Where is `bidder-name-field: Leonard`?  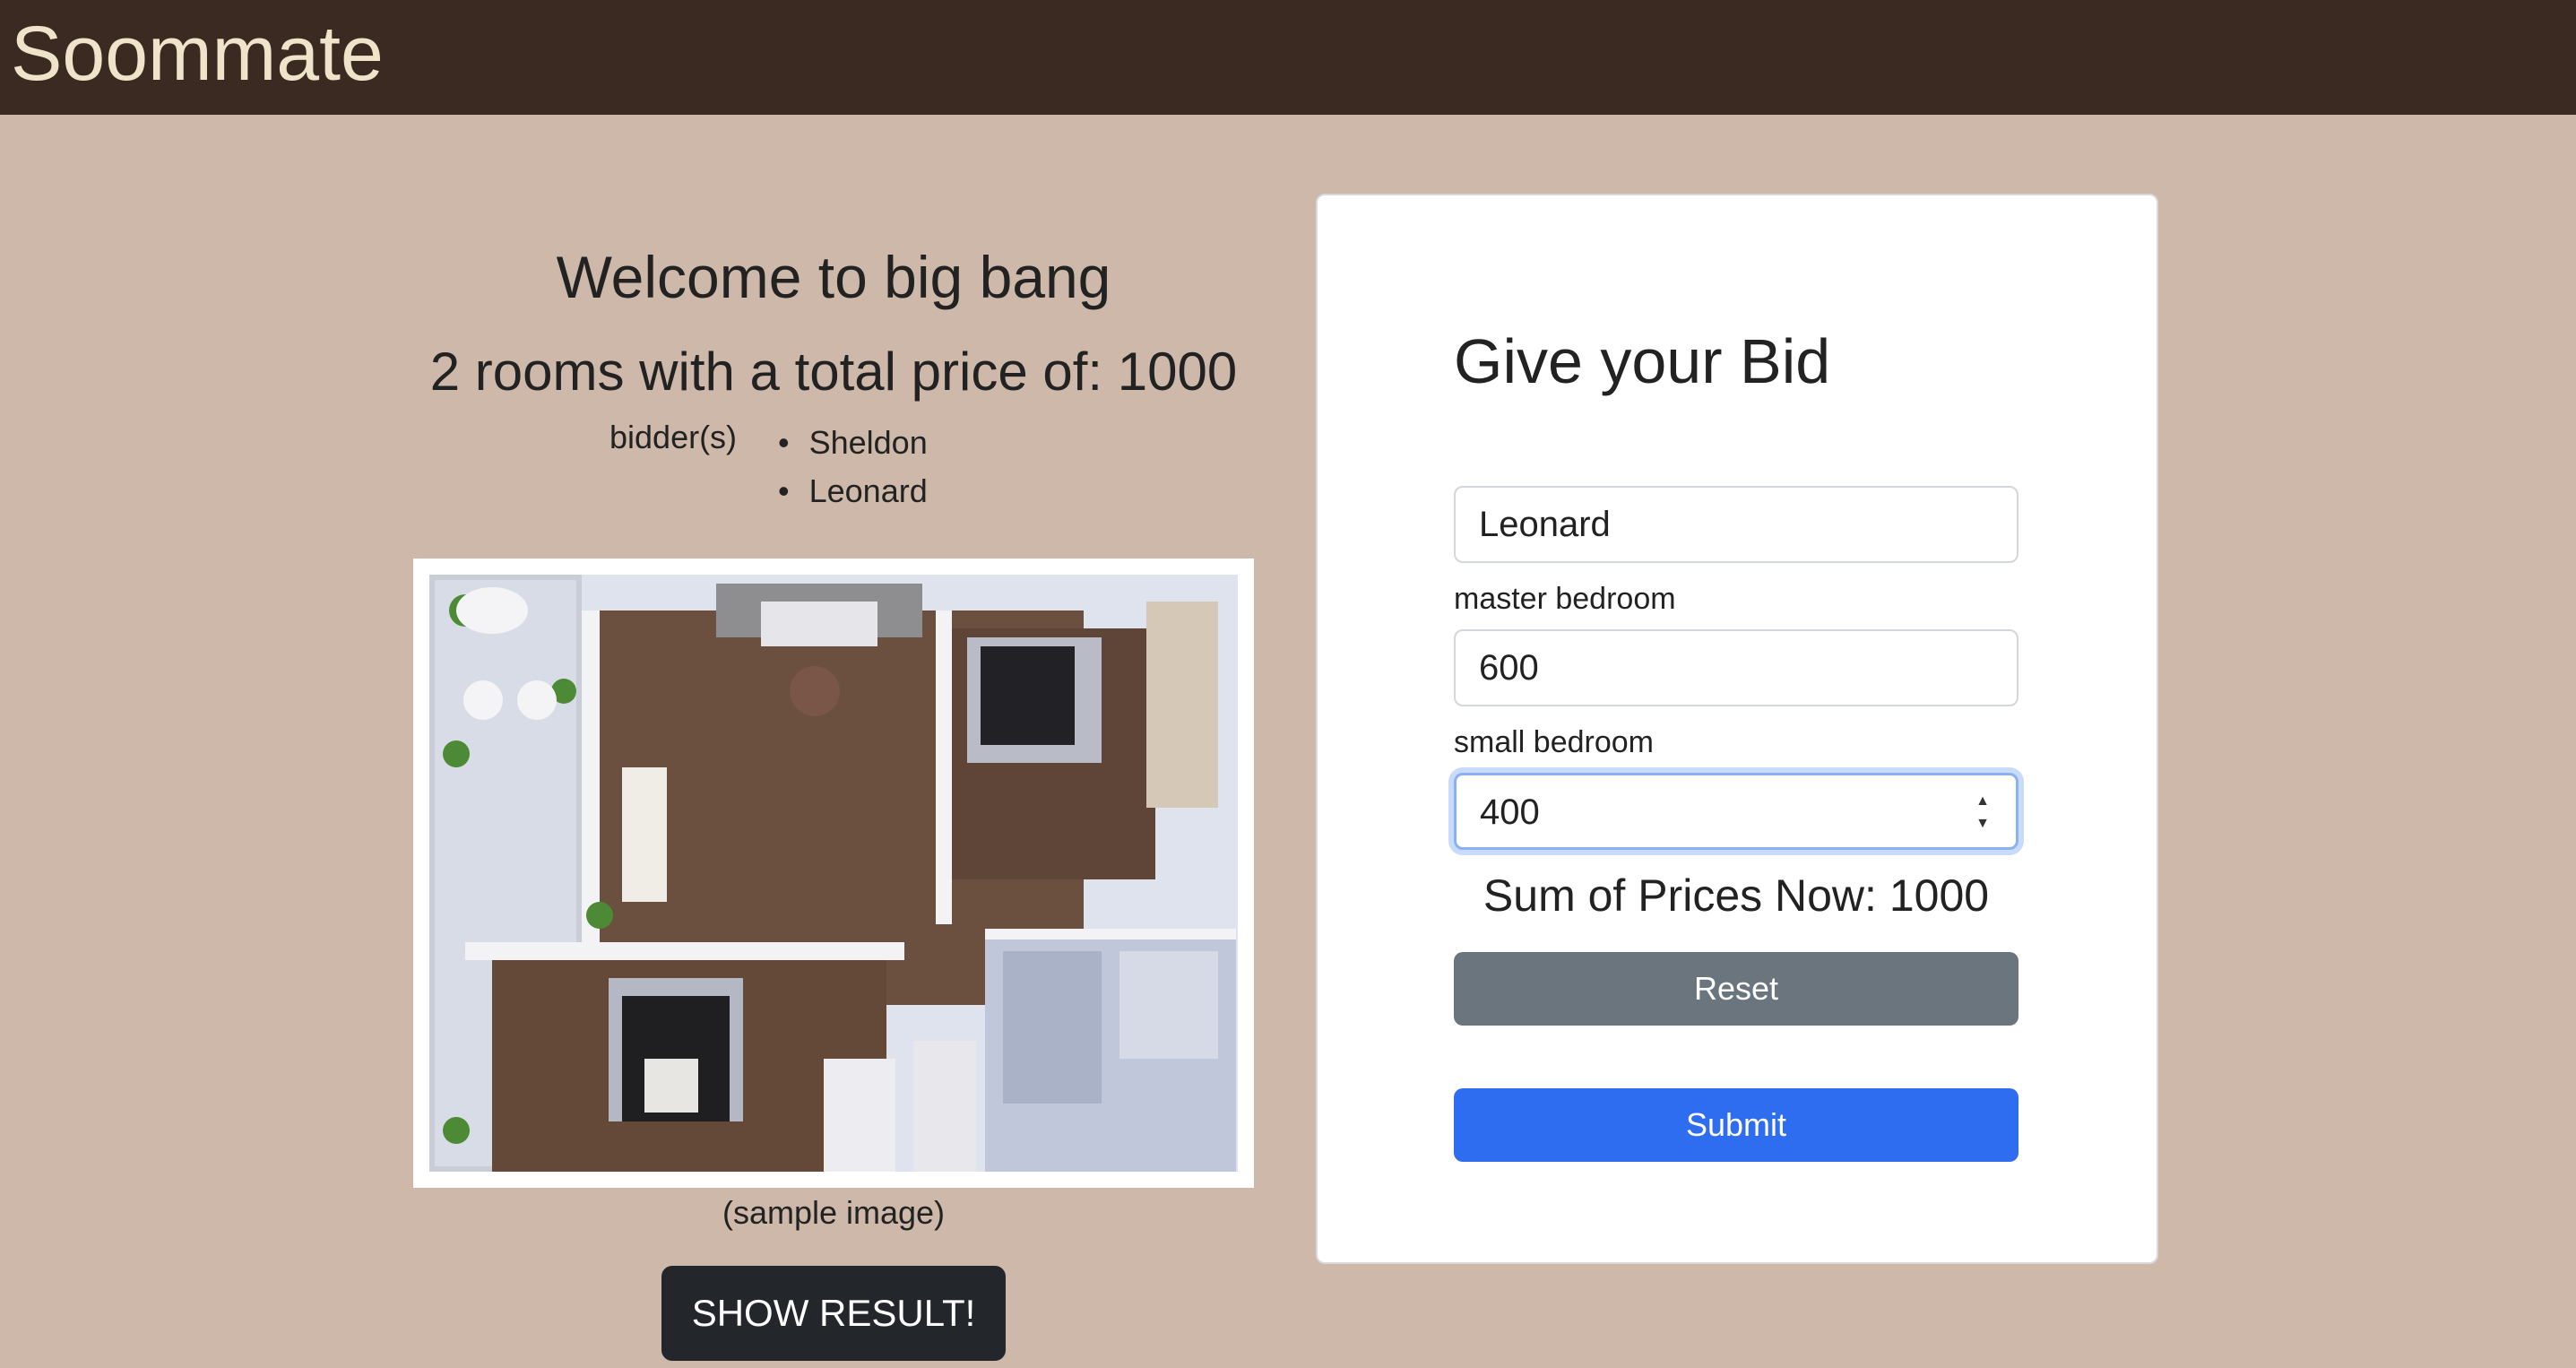
bidder-name-field: Leonard is located at coordinates (1736, 524).